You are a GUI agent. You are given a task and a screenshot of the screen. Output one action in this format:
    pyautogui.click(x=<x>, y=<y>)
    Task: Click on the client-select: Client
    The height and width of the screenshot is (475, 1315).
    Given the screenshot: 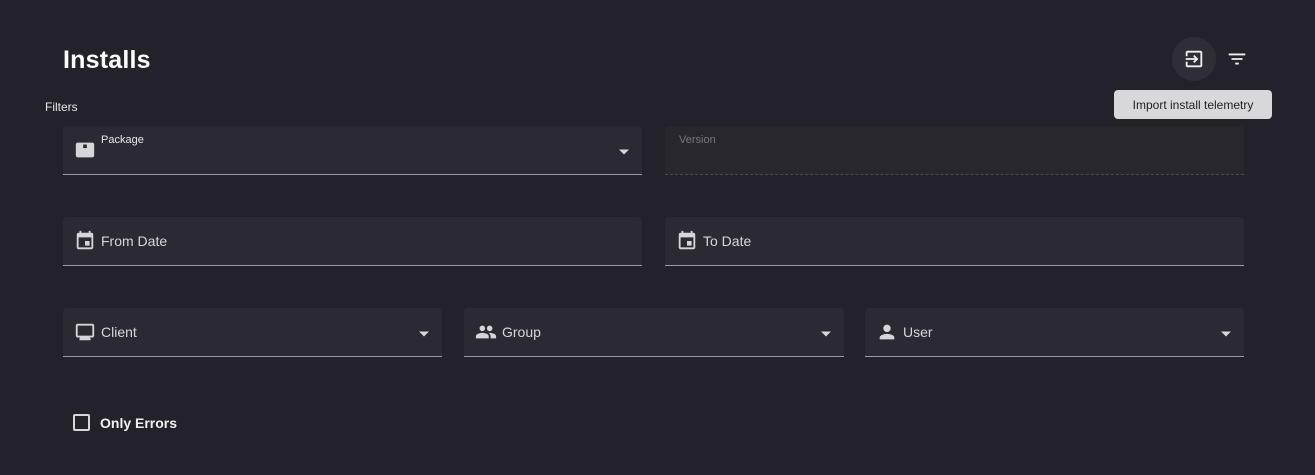 What is the action you would take?
    pyautogui.click(x=252, y=332)
    